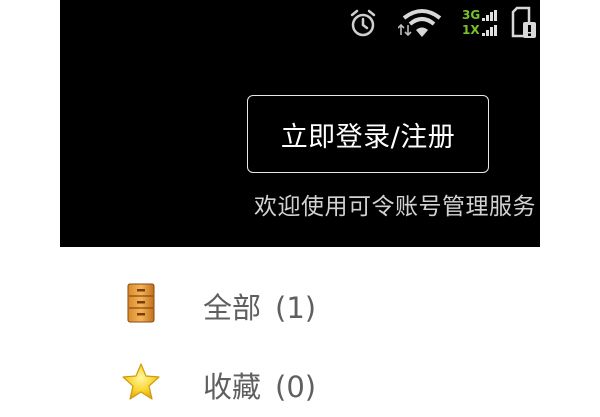  Describe the element at coordinates (471, 15) in the screenshot. I see `network-type-top: 3G` at that location.